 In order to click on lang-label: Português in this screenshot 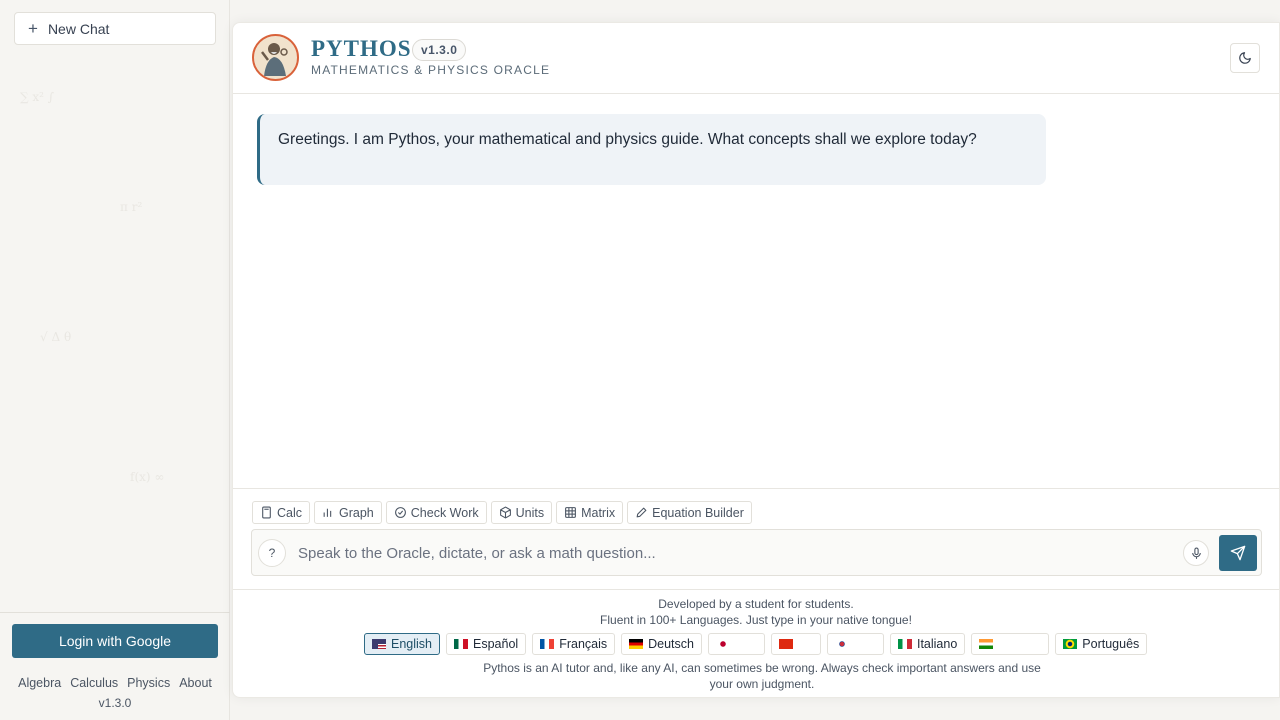, I will do `click(1111, 644)`.